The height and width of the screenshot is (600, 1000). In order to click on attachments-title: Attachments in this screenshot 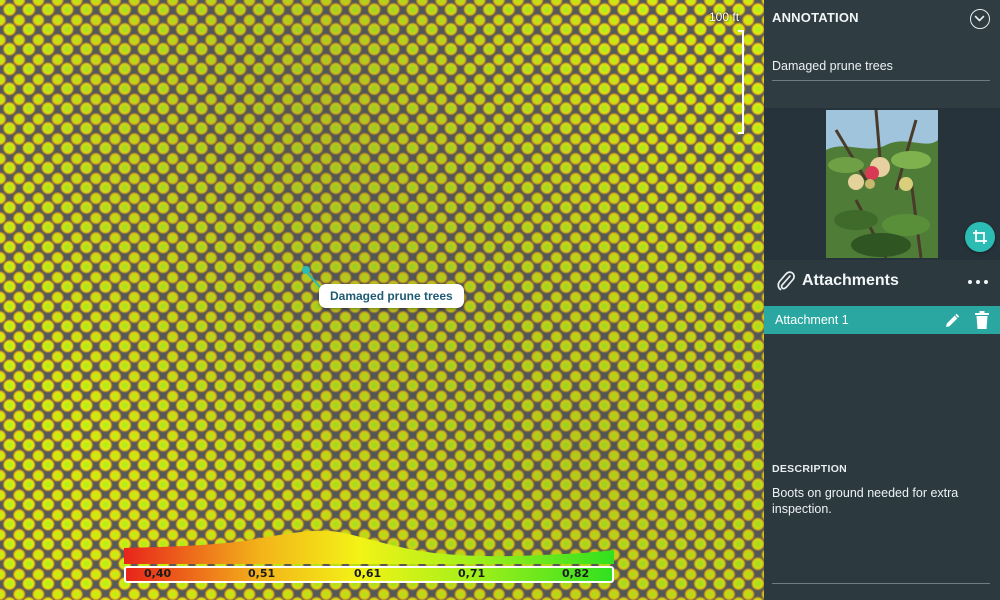, I will do `click(850, 280)`.